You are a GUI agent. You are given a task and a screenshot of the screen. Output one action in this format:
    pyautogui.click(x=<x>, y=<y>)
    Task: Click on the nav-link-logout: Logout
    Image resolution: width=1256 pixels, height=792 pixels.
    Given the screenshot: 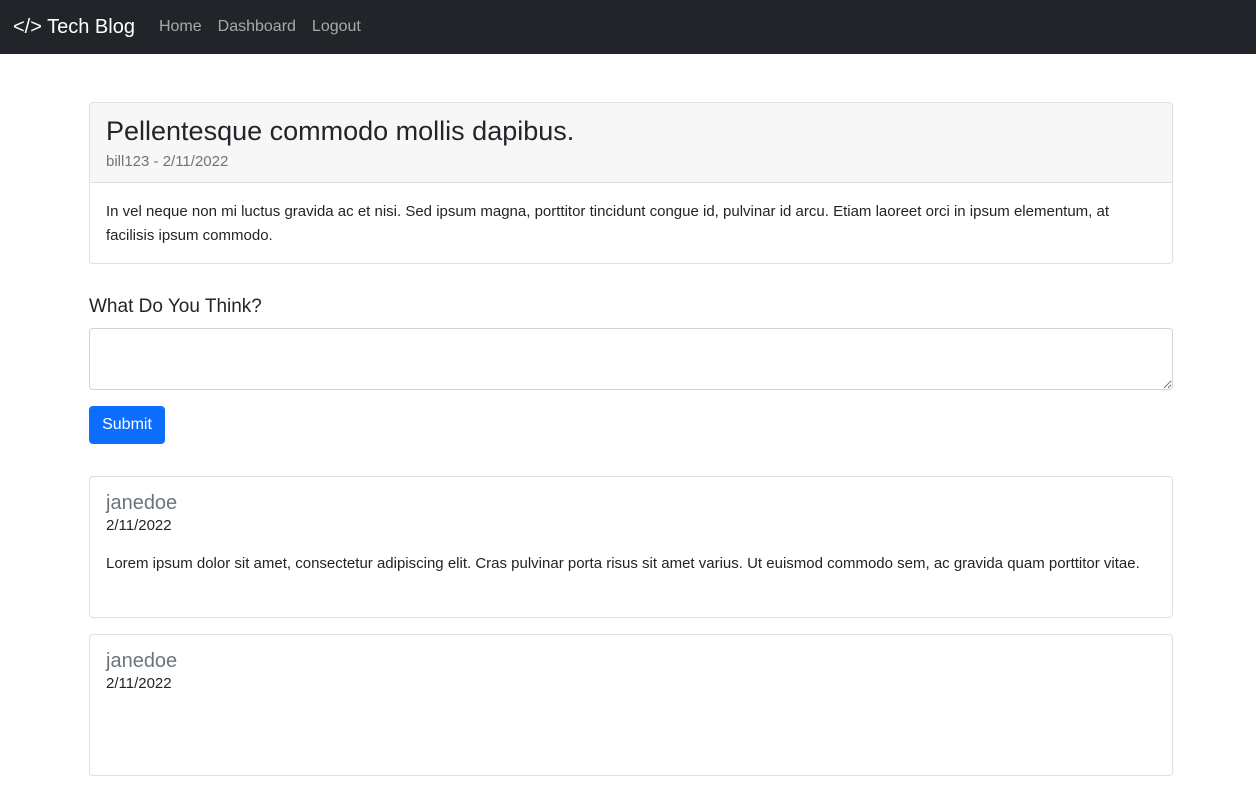 What is the action you would take?
    pyautogui.click(x=336, y=27)
    